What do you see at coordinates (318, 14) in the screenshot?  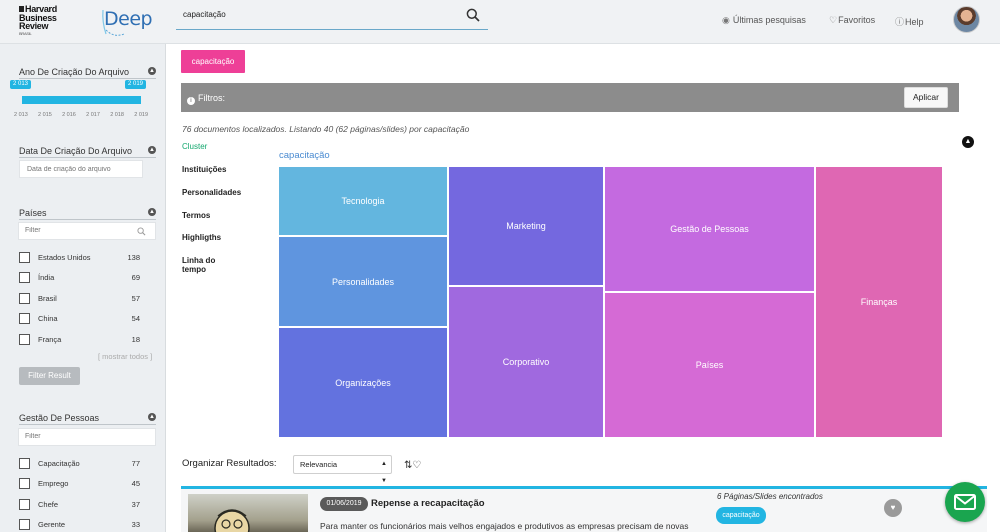 I see `search-input` at bounding box center [318, 14].